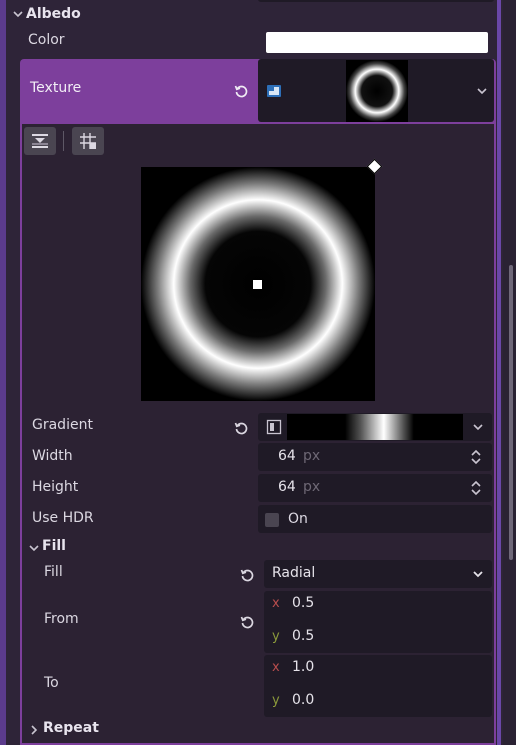  Describe the element at coordinates (482, 93) in the screenshot. I see `texture-dropdown-chevron-icon` at that location.